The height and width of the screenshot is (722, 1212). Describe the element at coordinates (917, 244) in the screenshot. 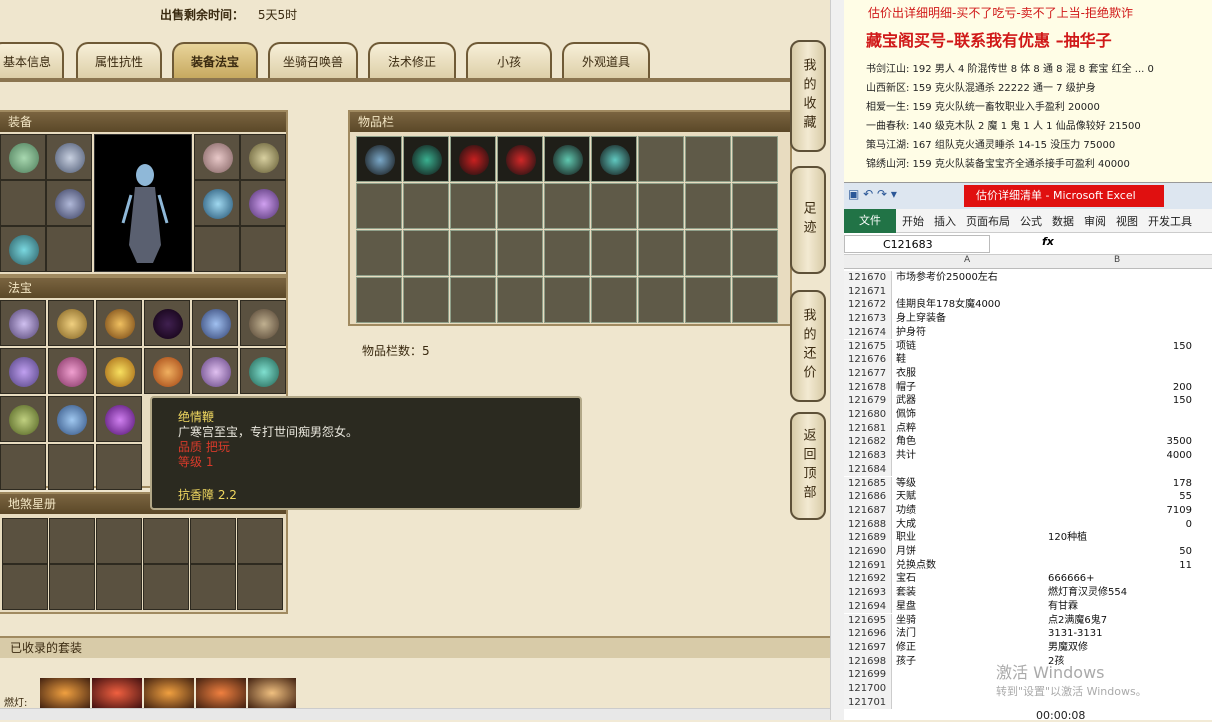

I see `name-box: C121683` at that location.